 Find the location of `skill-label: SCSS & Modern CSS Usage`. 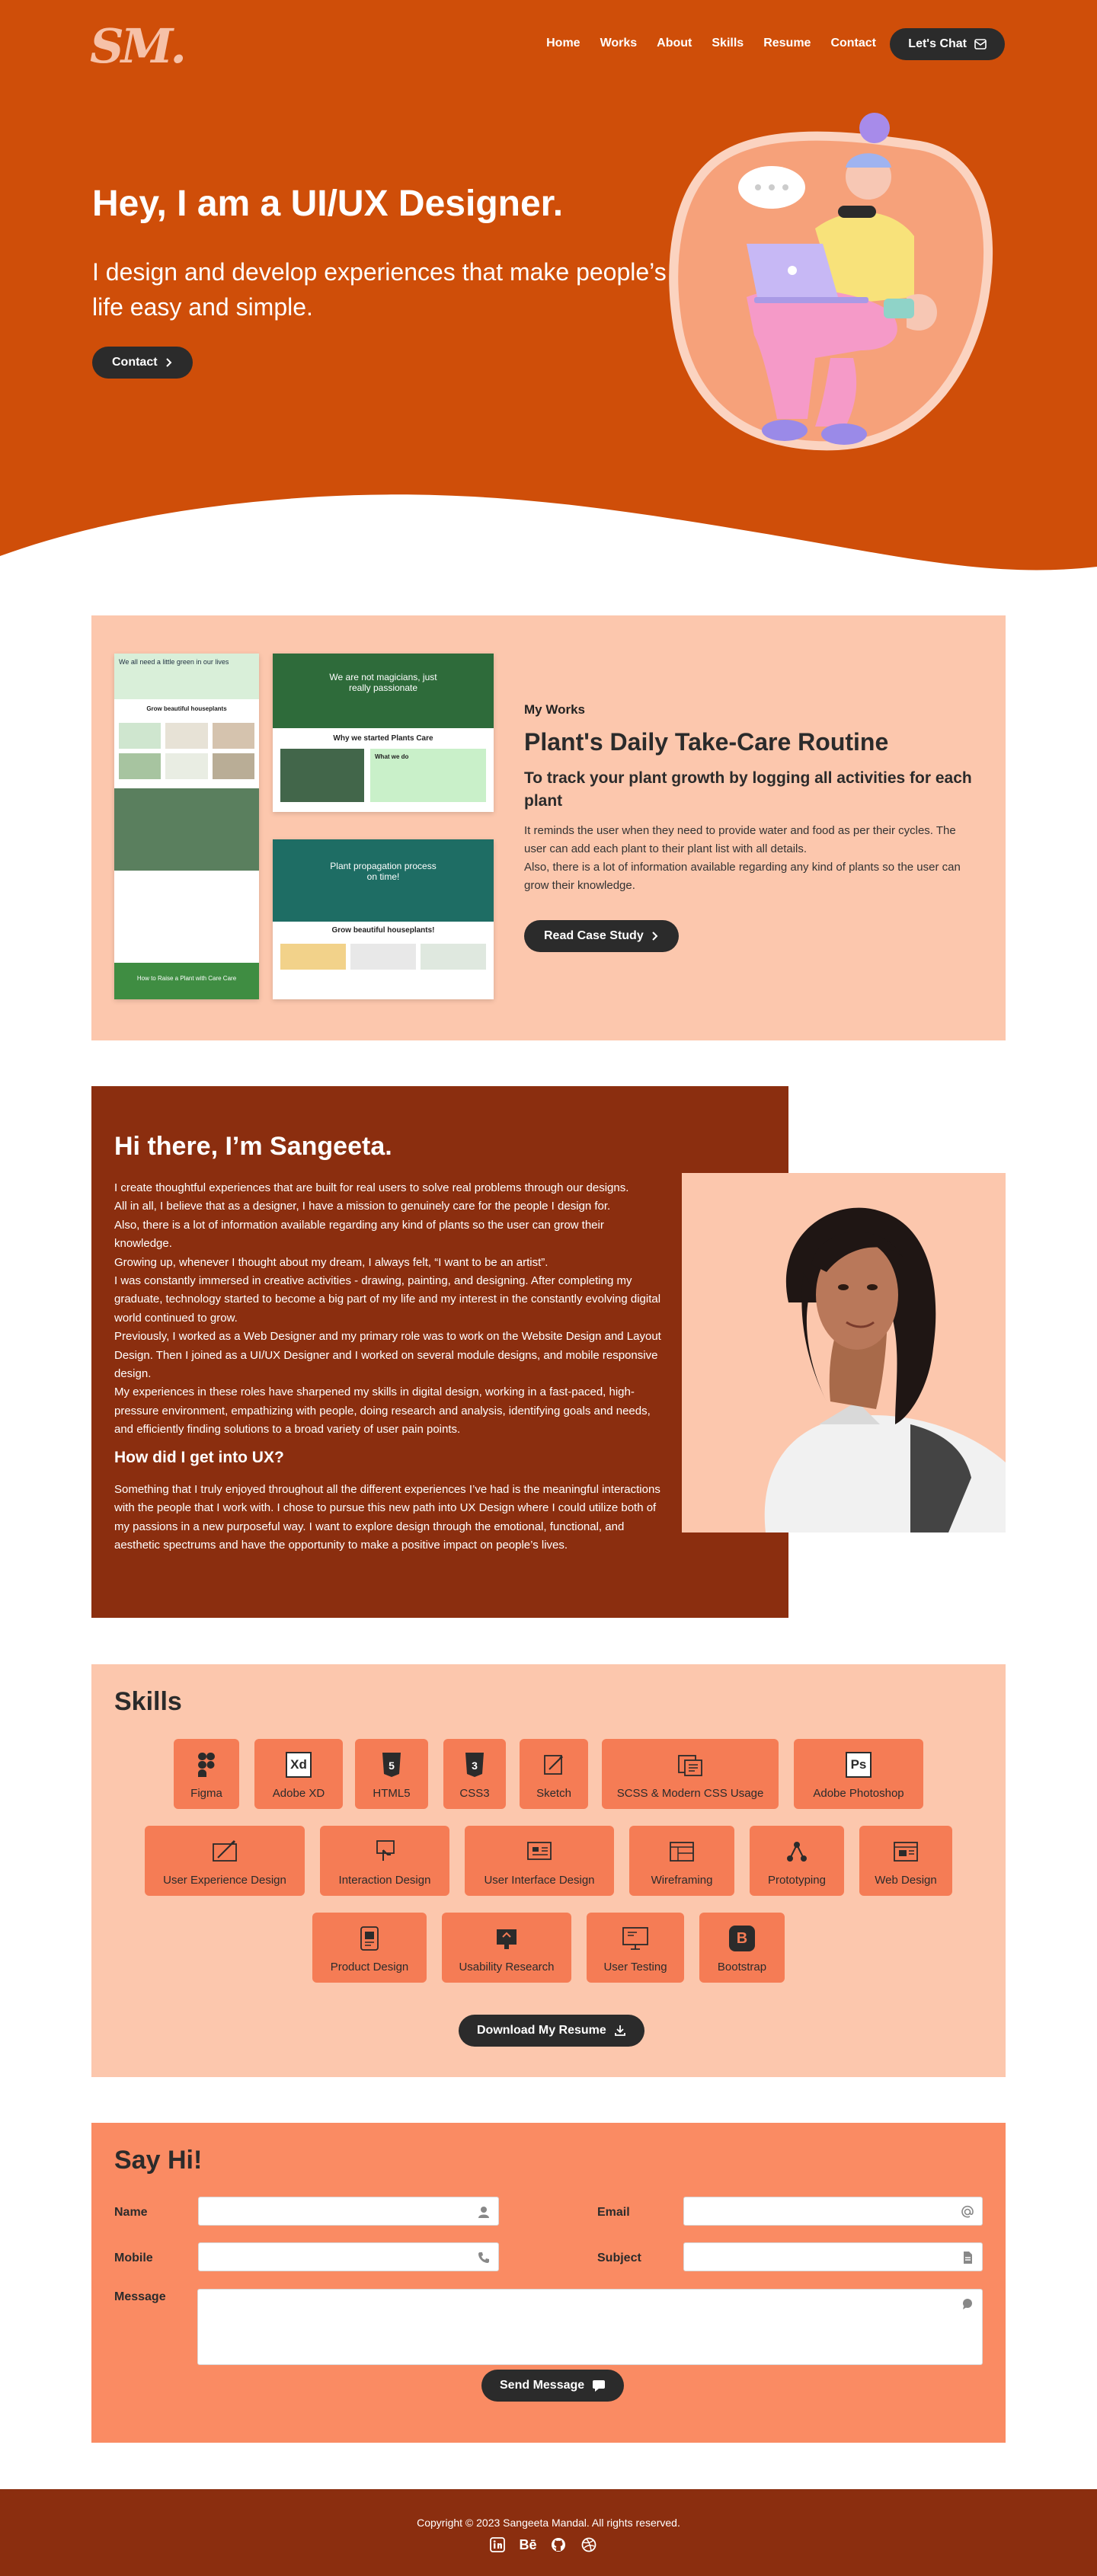

skill-label: SCSS & Modern CSS Usage is located at coordinates (690, 1794).